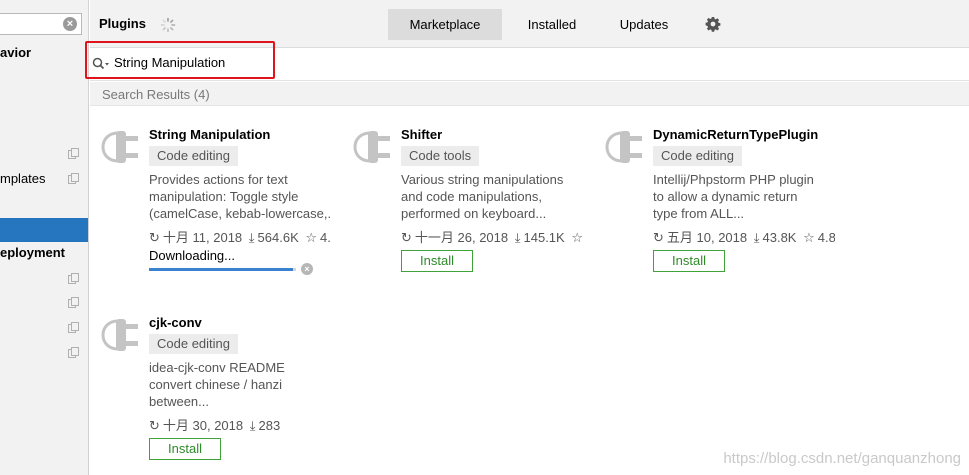  Describe the element at coordinates (779, 237) in the screenshot. I see `plugin-downloads: 43.8K` at that location.